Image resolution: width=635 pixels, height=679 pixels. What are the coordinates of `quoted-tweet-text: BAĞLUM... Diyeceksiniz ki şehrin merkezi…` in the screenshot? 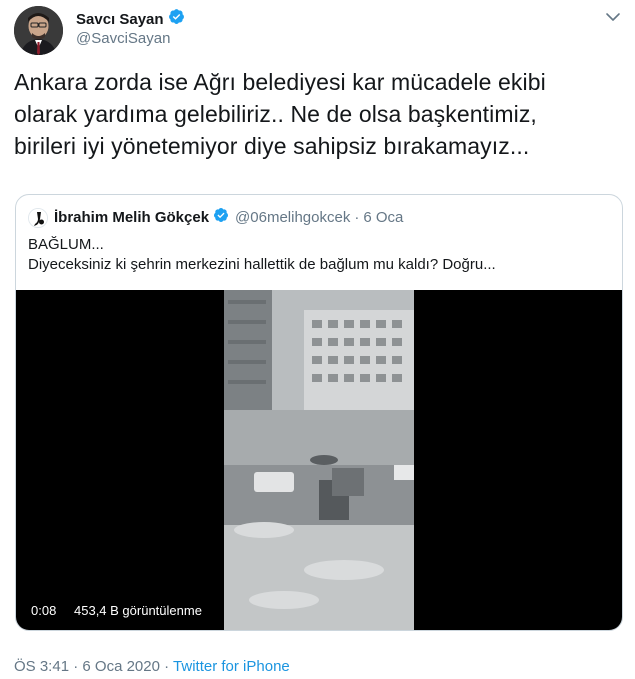 It's located at (323, 255).